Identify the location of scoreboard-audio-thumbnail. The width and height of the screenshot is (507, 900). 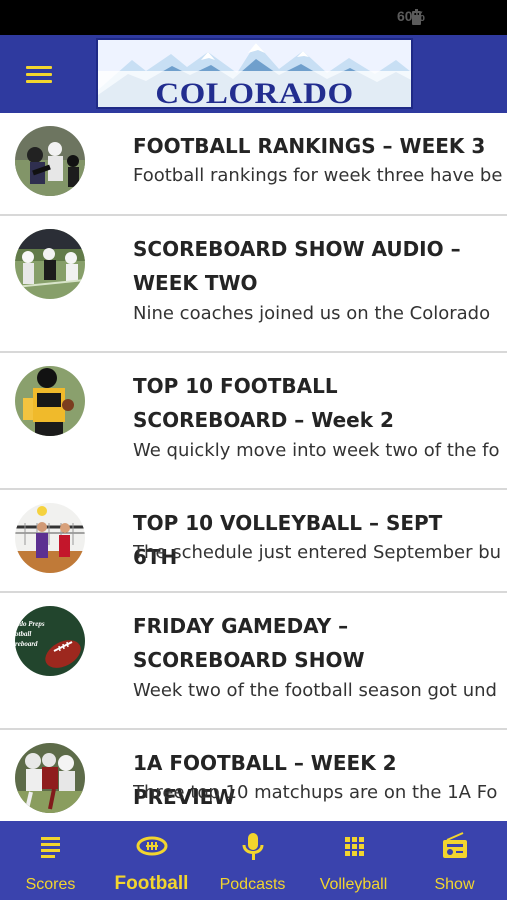
(50, 264).